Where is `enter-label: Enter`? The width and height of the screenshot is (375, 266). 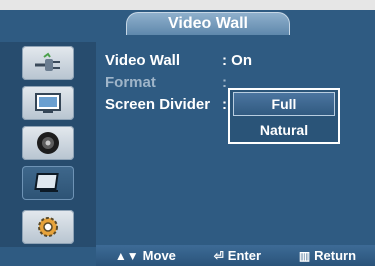 enter-label: Enter is located at coordinates (244, 255).